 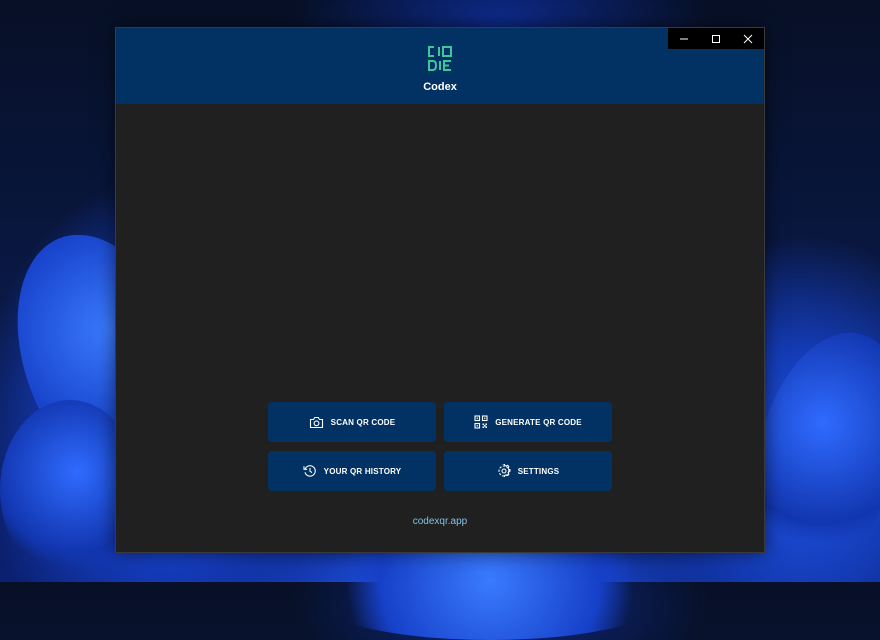 I want to click on qr-code-icon, so click(x=481, y=422).